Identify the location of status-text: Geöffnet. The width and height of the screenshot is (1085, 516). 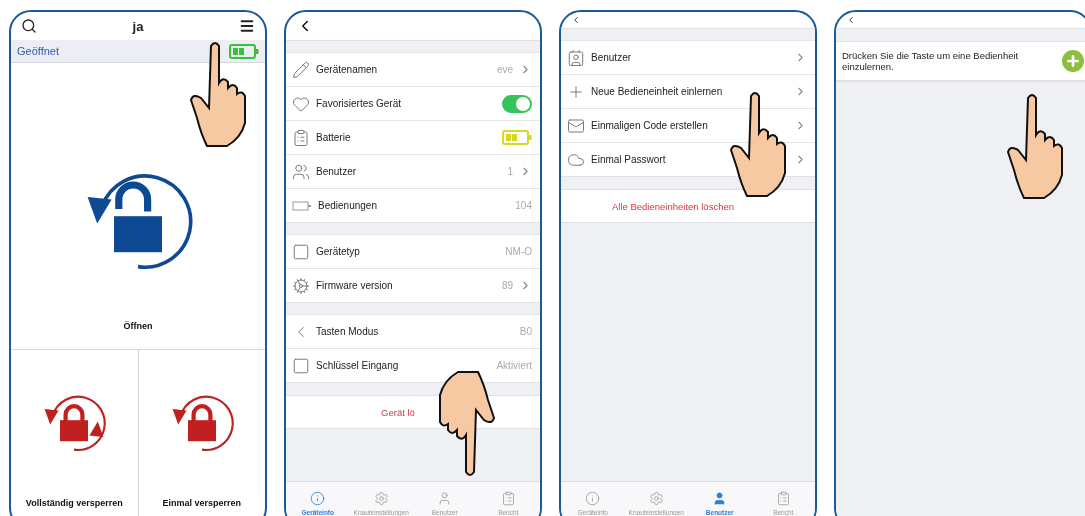
(38, 51).